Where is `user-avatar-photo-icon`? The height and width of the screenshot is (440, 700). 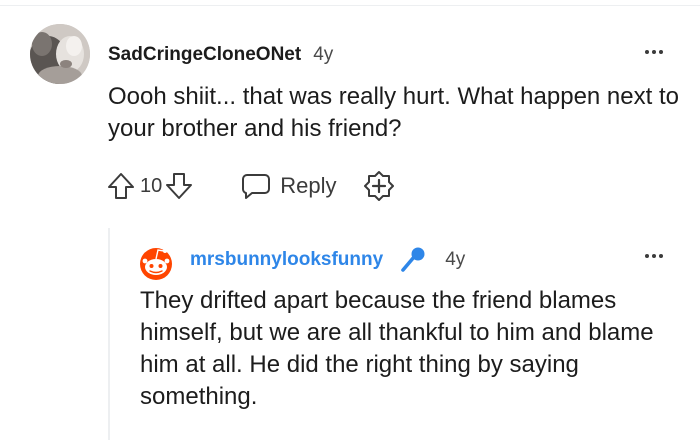 user-avatar-photo-icon is located at coordinates (60, 54).